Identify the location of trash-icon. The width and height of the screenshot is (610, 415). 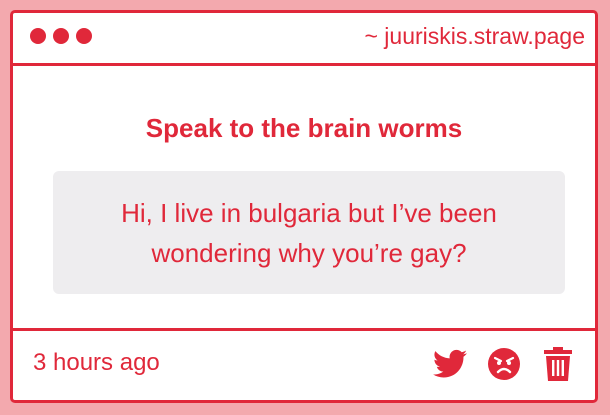
(558, 364).